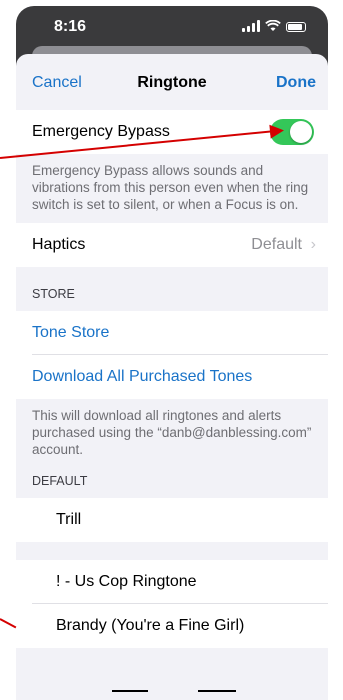  Describe the element at coordinates (70, 26) in the screenshot. I see `status-time: 8:16` at that location.